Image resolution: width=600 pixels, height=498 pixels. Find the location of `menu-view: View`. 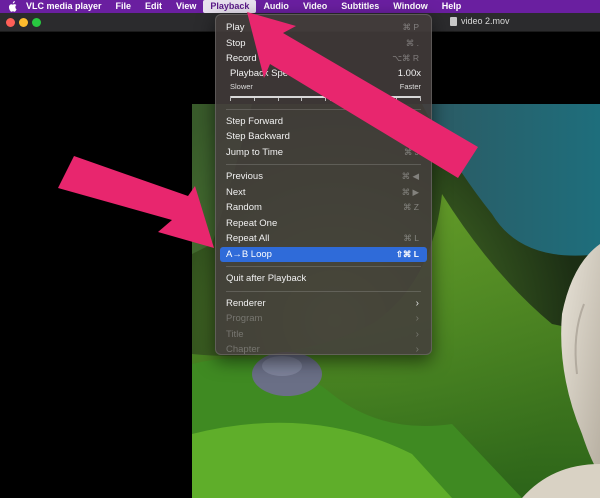

menu-view: View is located at coordinates (186, 6).